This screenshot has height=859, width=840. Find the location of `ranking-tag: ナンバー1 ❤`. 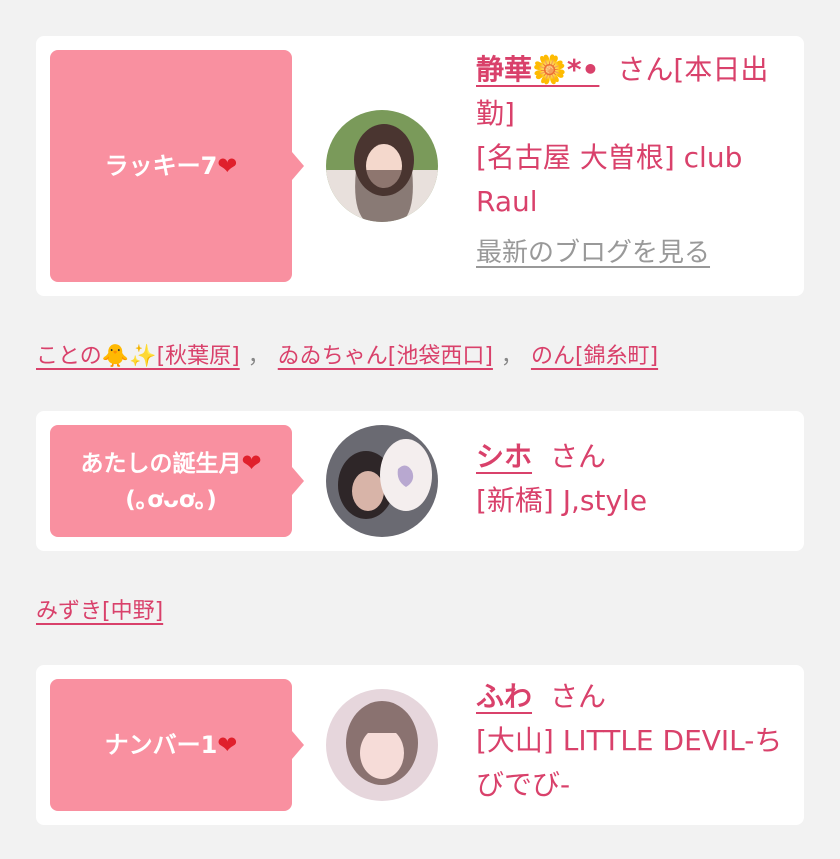

ranking-tag: ナンバー1 ❤ is located at coordinates (177, 745).